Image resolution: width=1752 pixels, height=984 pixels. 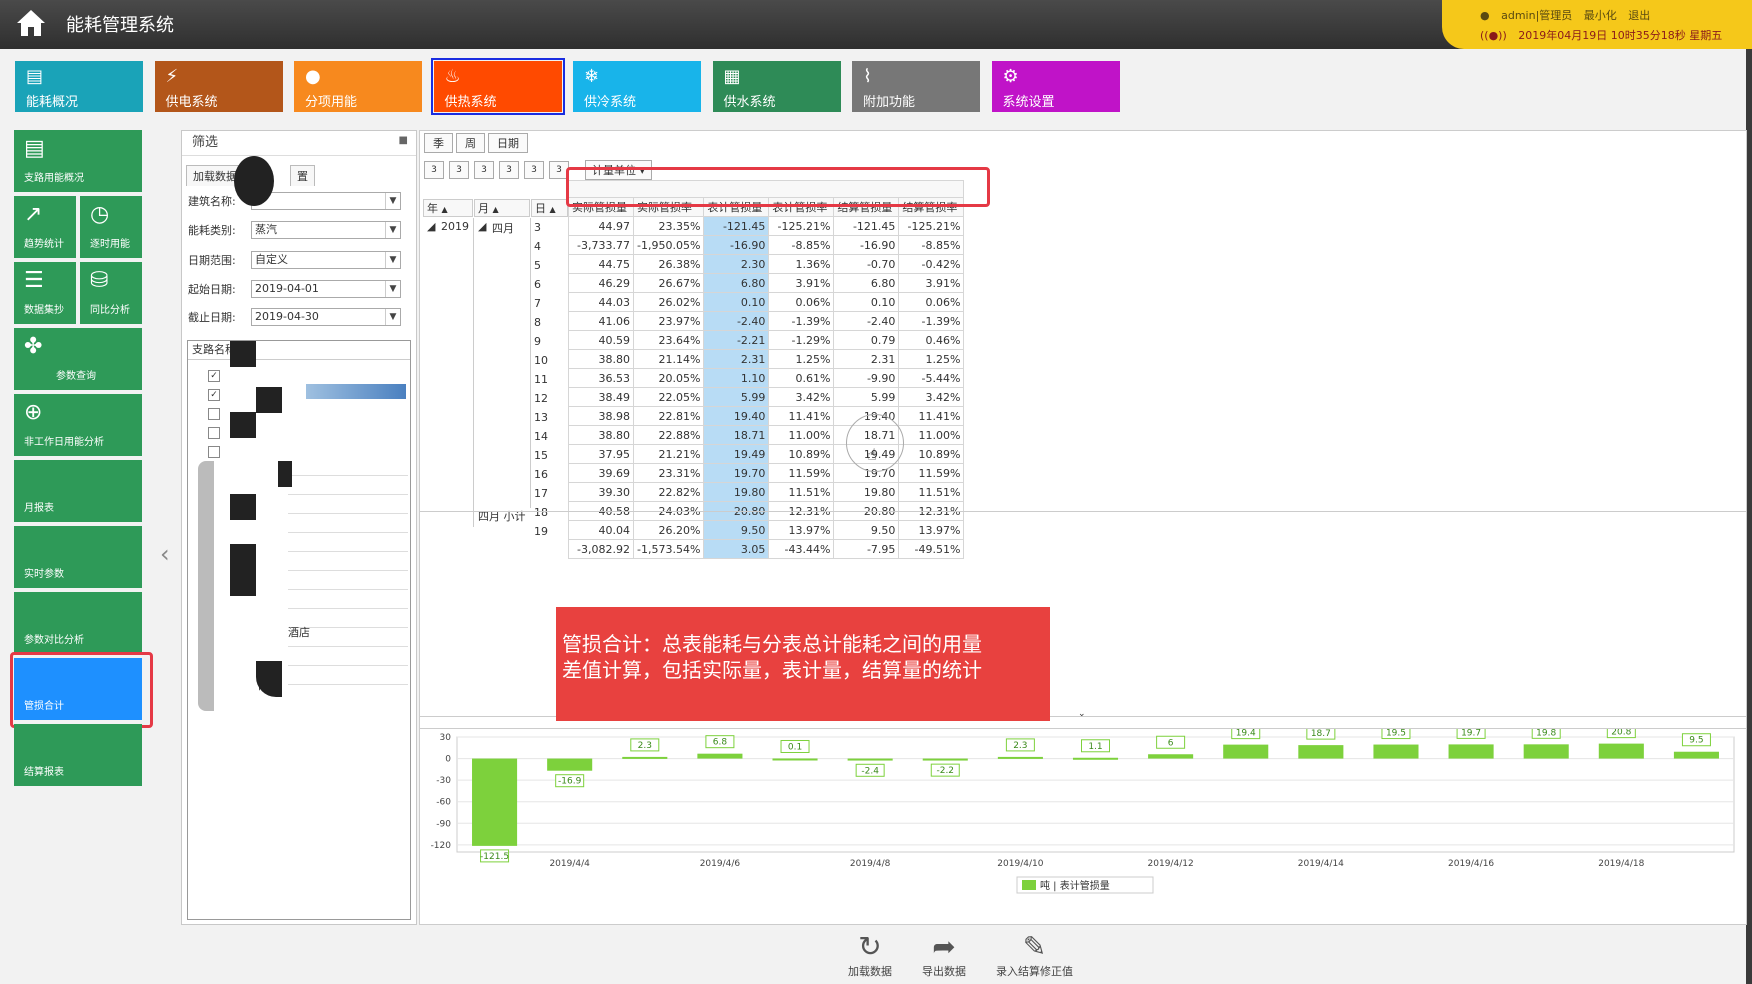 What do you see at coordinates (736, 397) in the screenshot?
I see `table-cell: 5.99` at bounding box center [736, 397].